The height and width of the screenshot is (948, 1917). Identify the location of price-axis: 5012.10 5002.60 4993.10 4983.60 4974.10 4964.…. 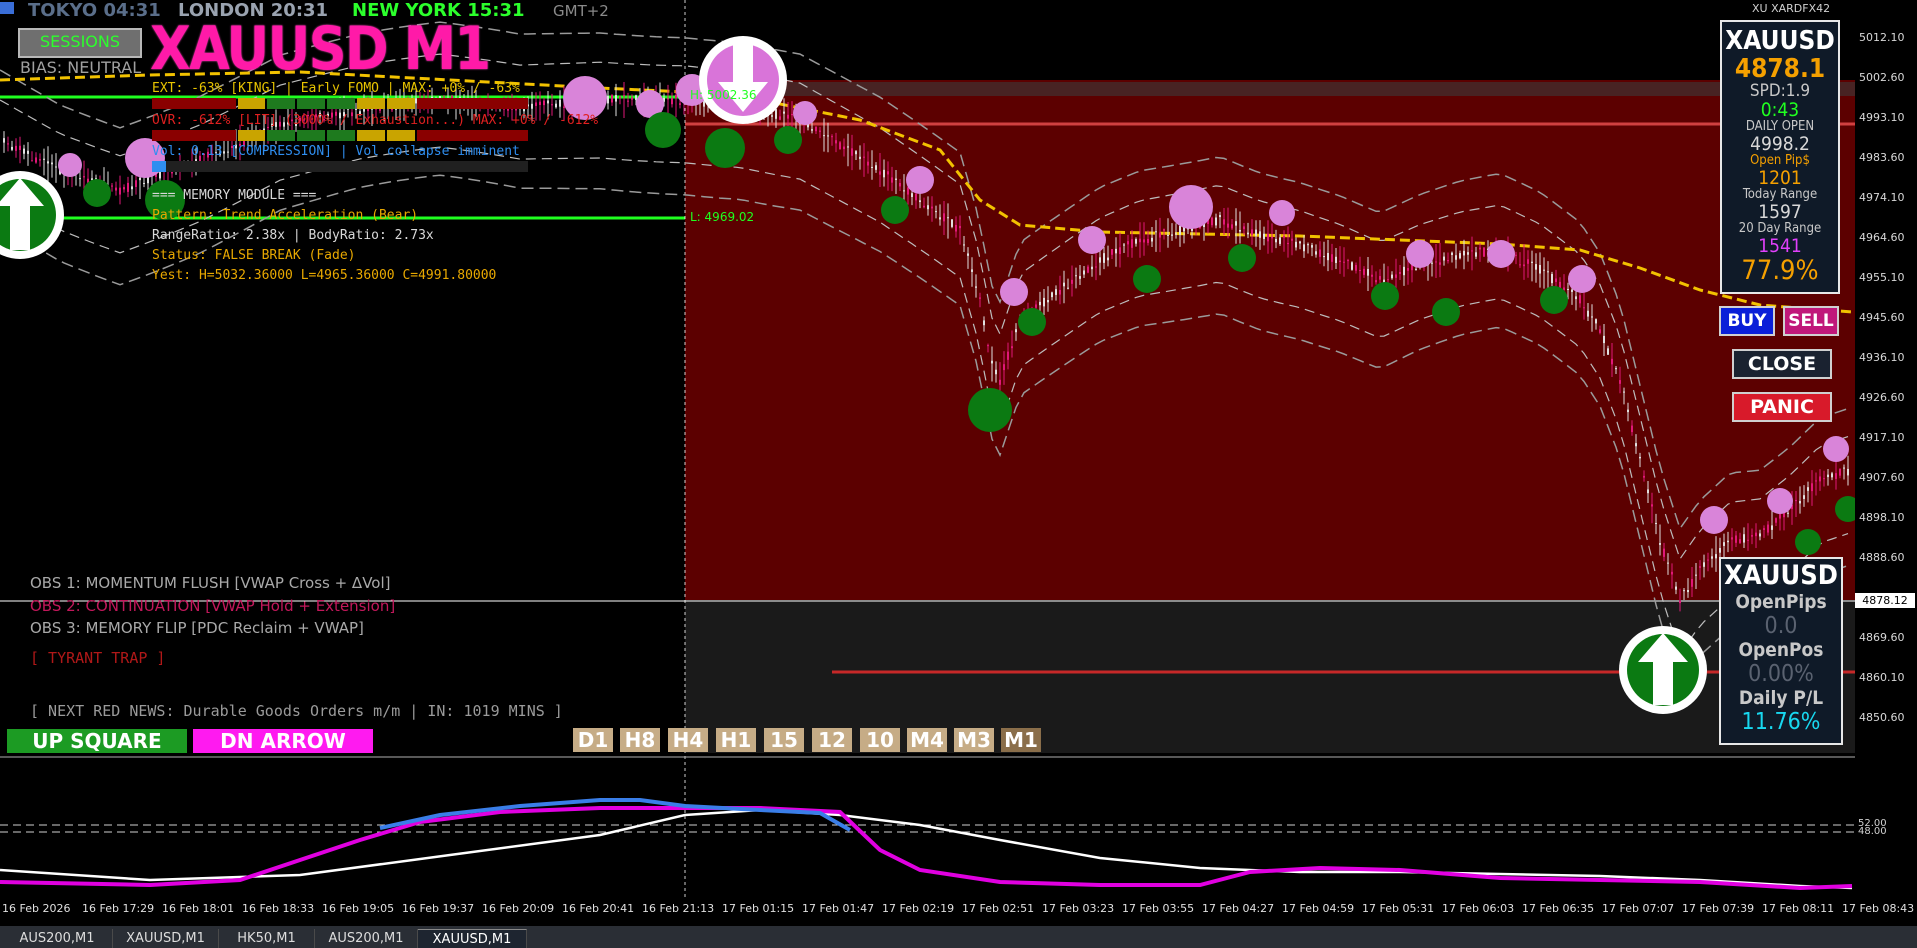
(1886, 450).